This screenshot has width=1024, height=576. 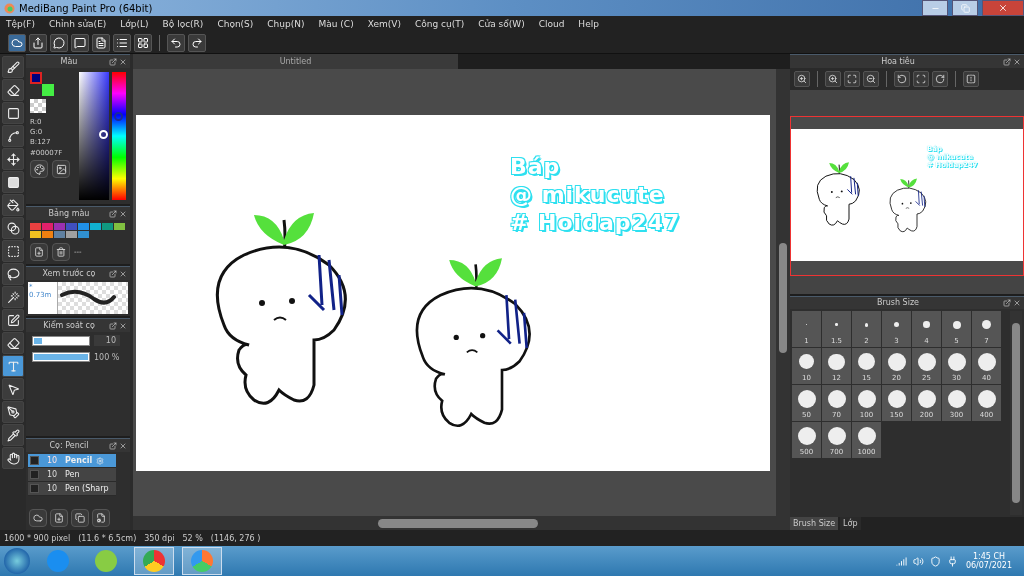 What do you see at coordinates (871, 79) in the screenshot?
I see `zoom-out-button` at bounding box center [871, 79].